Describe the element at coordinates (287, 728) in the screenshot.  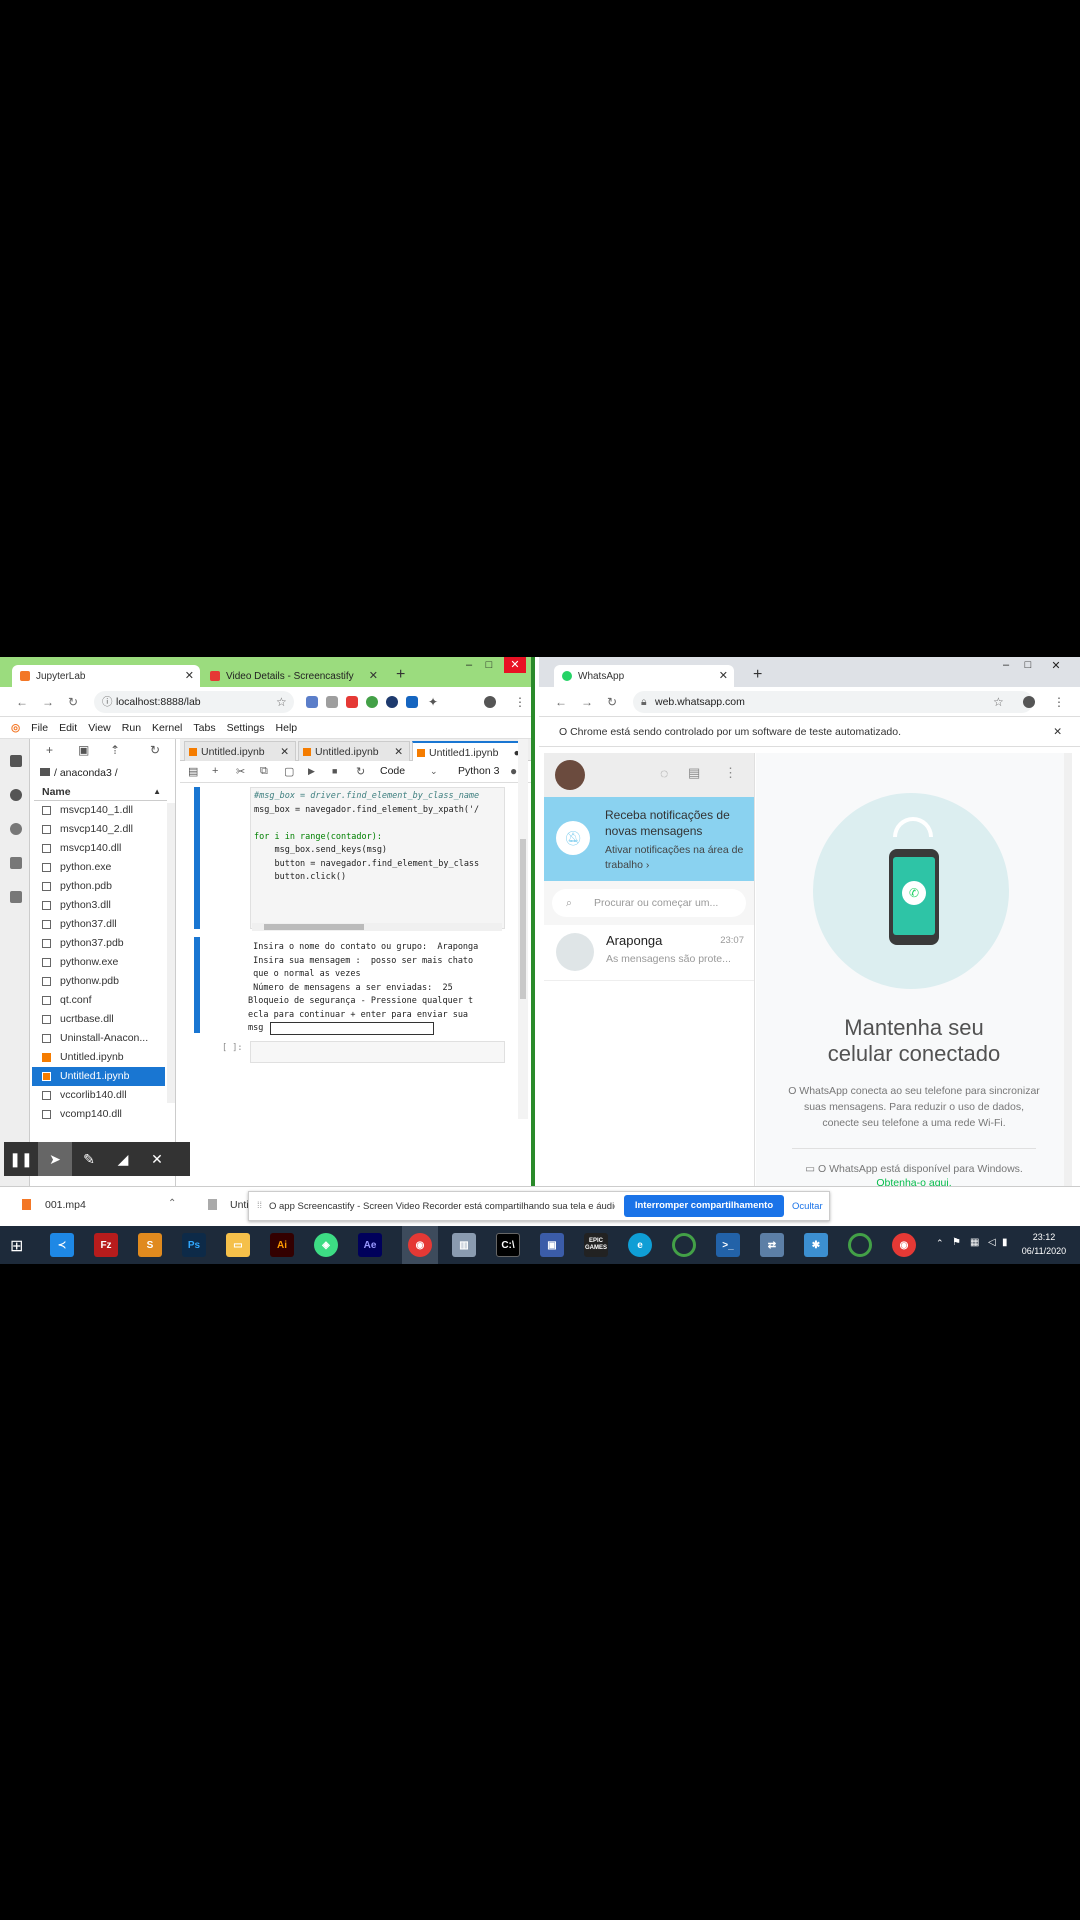
I see `menu-help: Help` at that location.